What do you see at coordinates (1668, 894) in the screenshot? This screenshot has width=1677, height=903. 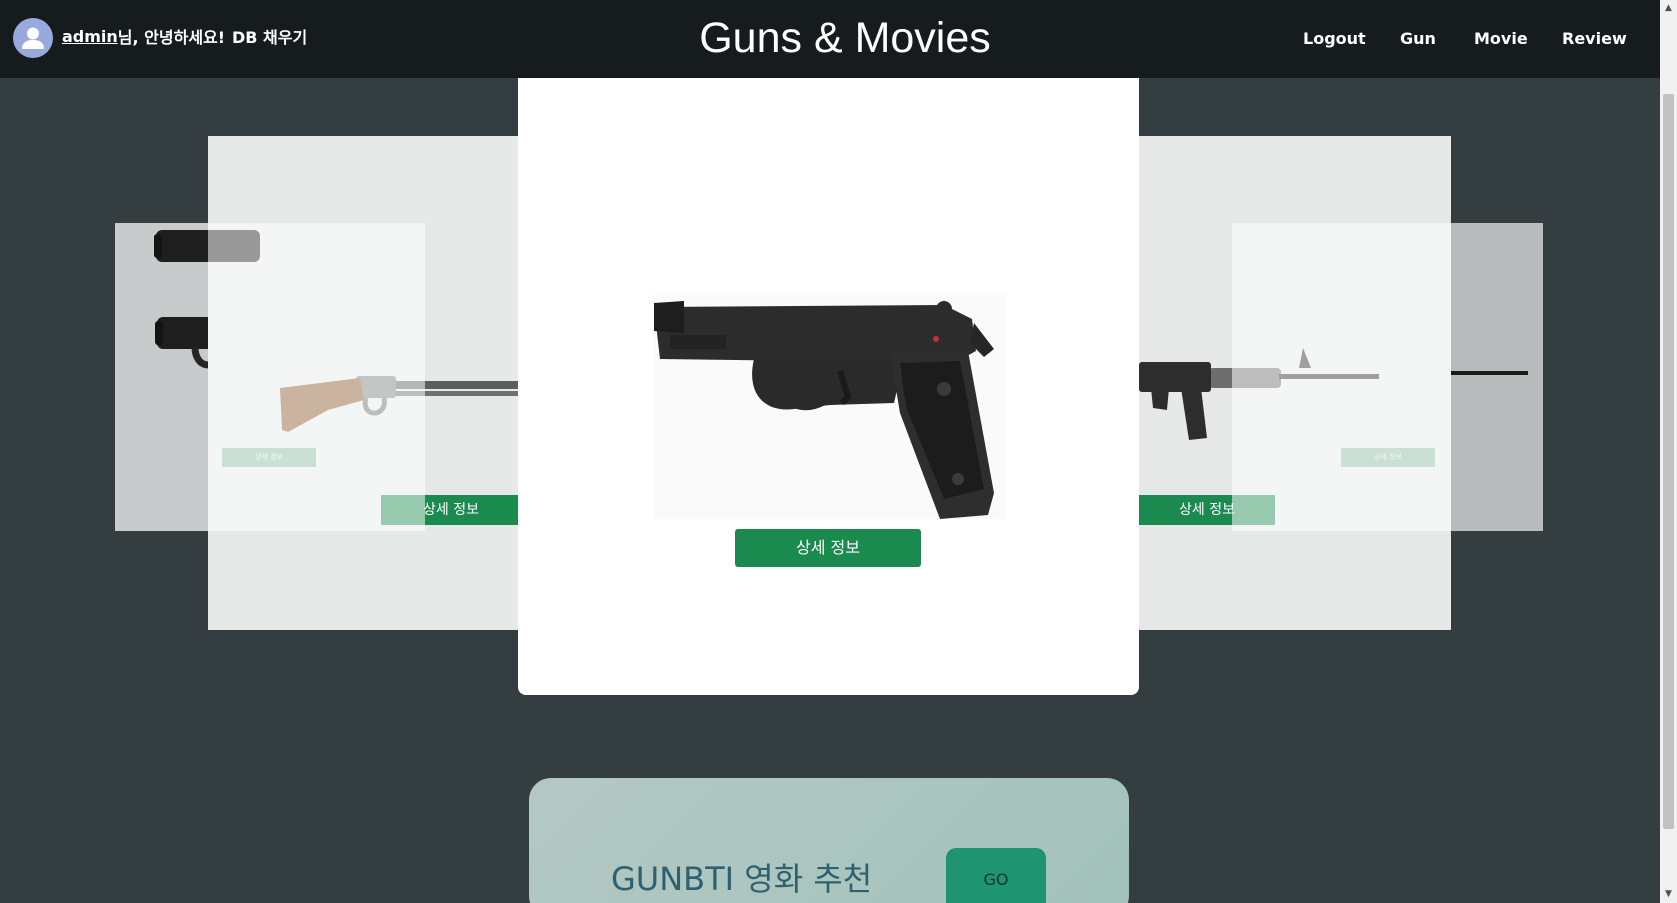 I see `scroll-down-arrow-icon: ▼` at bounding box center [1668, 894].